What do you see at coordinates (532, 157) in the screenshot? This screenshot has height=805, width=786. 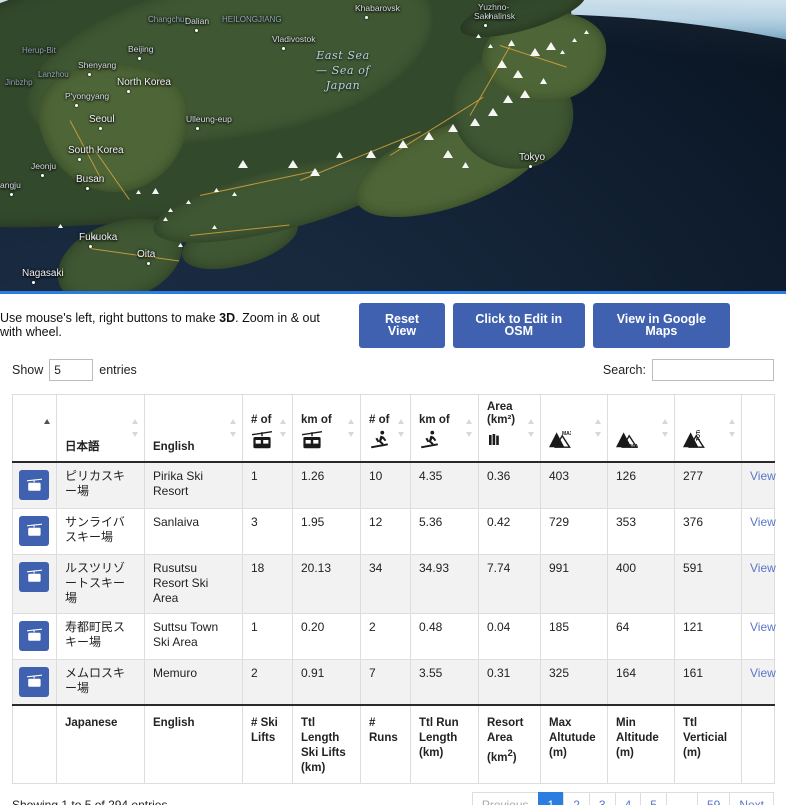 I see `map-city-label: Tokyo` at bounding box center [532, 157].